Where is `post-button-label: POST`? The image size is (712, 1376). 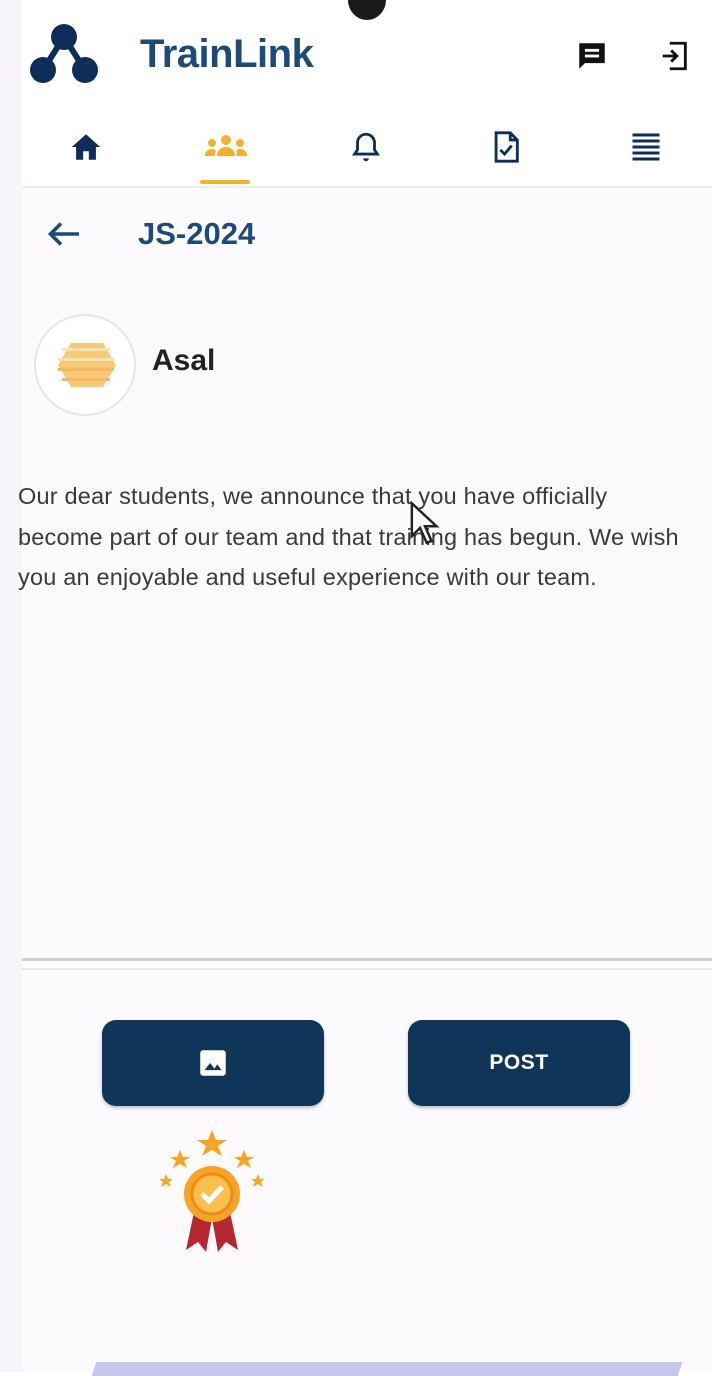
post-button-label: POST is located at coordinates (519, 1062).